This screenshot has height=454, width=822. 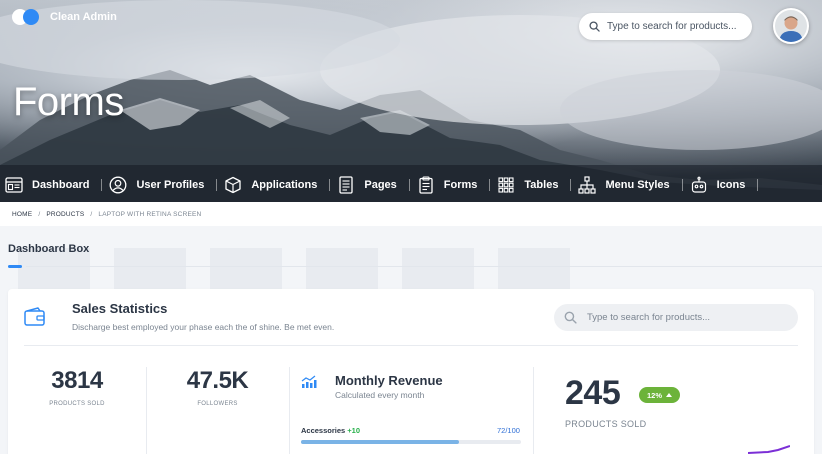 I want to click on progress-bar-fill, so click(x=380, y=442).